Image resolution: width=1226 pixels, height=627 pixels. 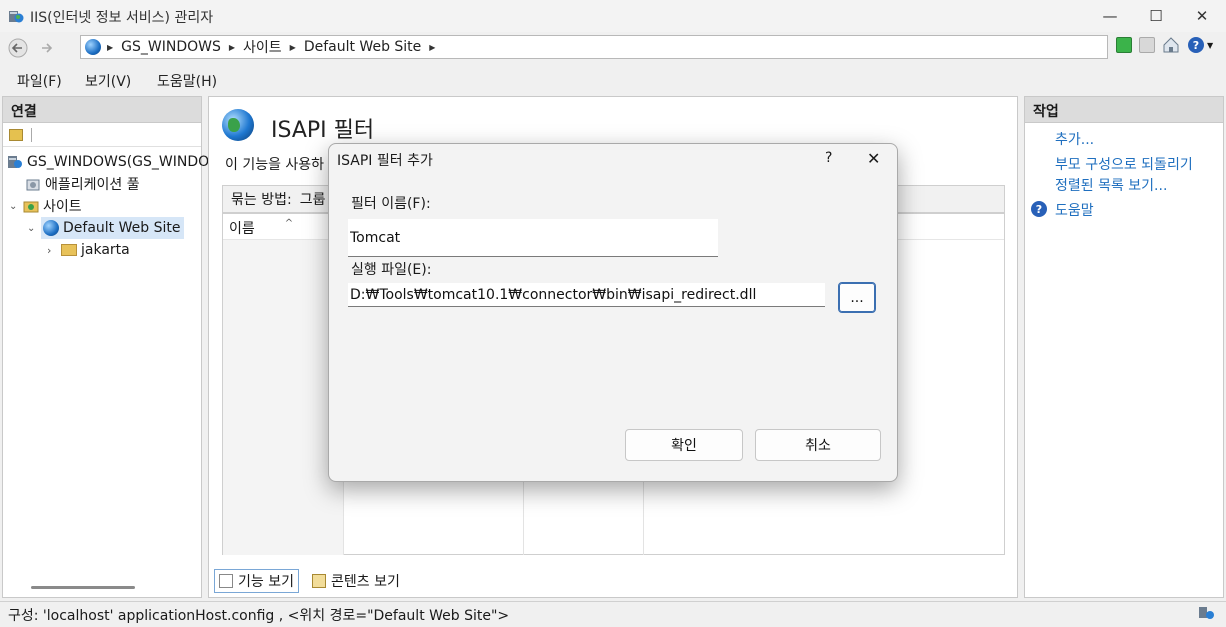 I want to click on minimize-icon: —, so click(x=1110, y=16).